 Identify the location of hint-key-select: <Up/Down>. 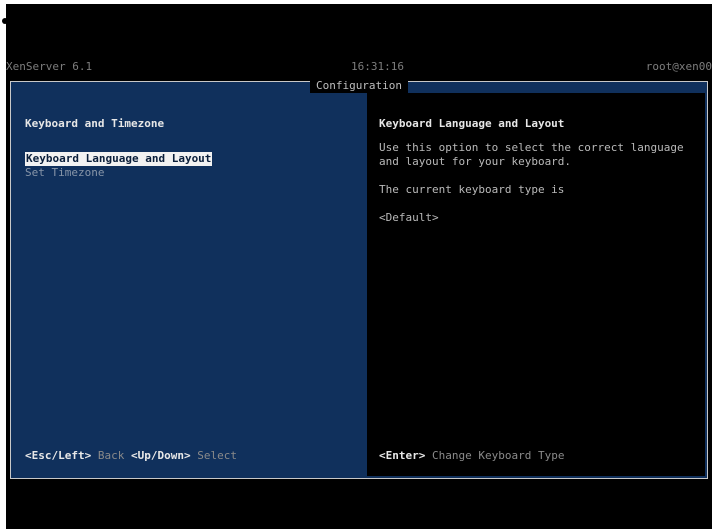
(160, 455).